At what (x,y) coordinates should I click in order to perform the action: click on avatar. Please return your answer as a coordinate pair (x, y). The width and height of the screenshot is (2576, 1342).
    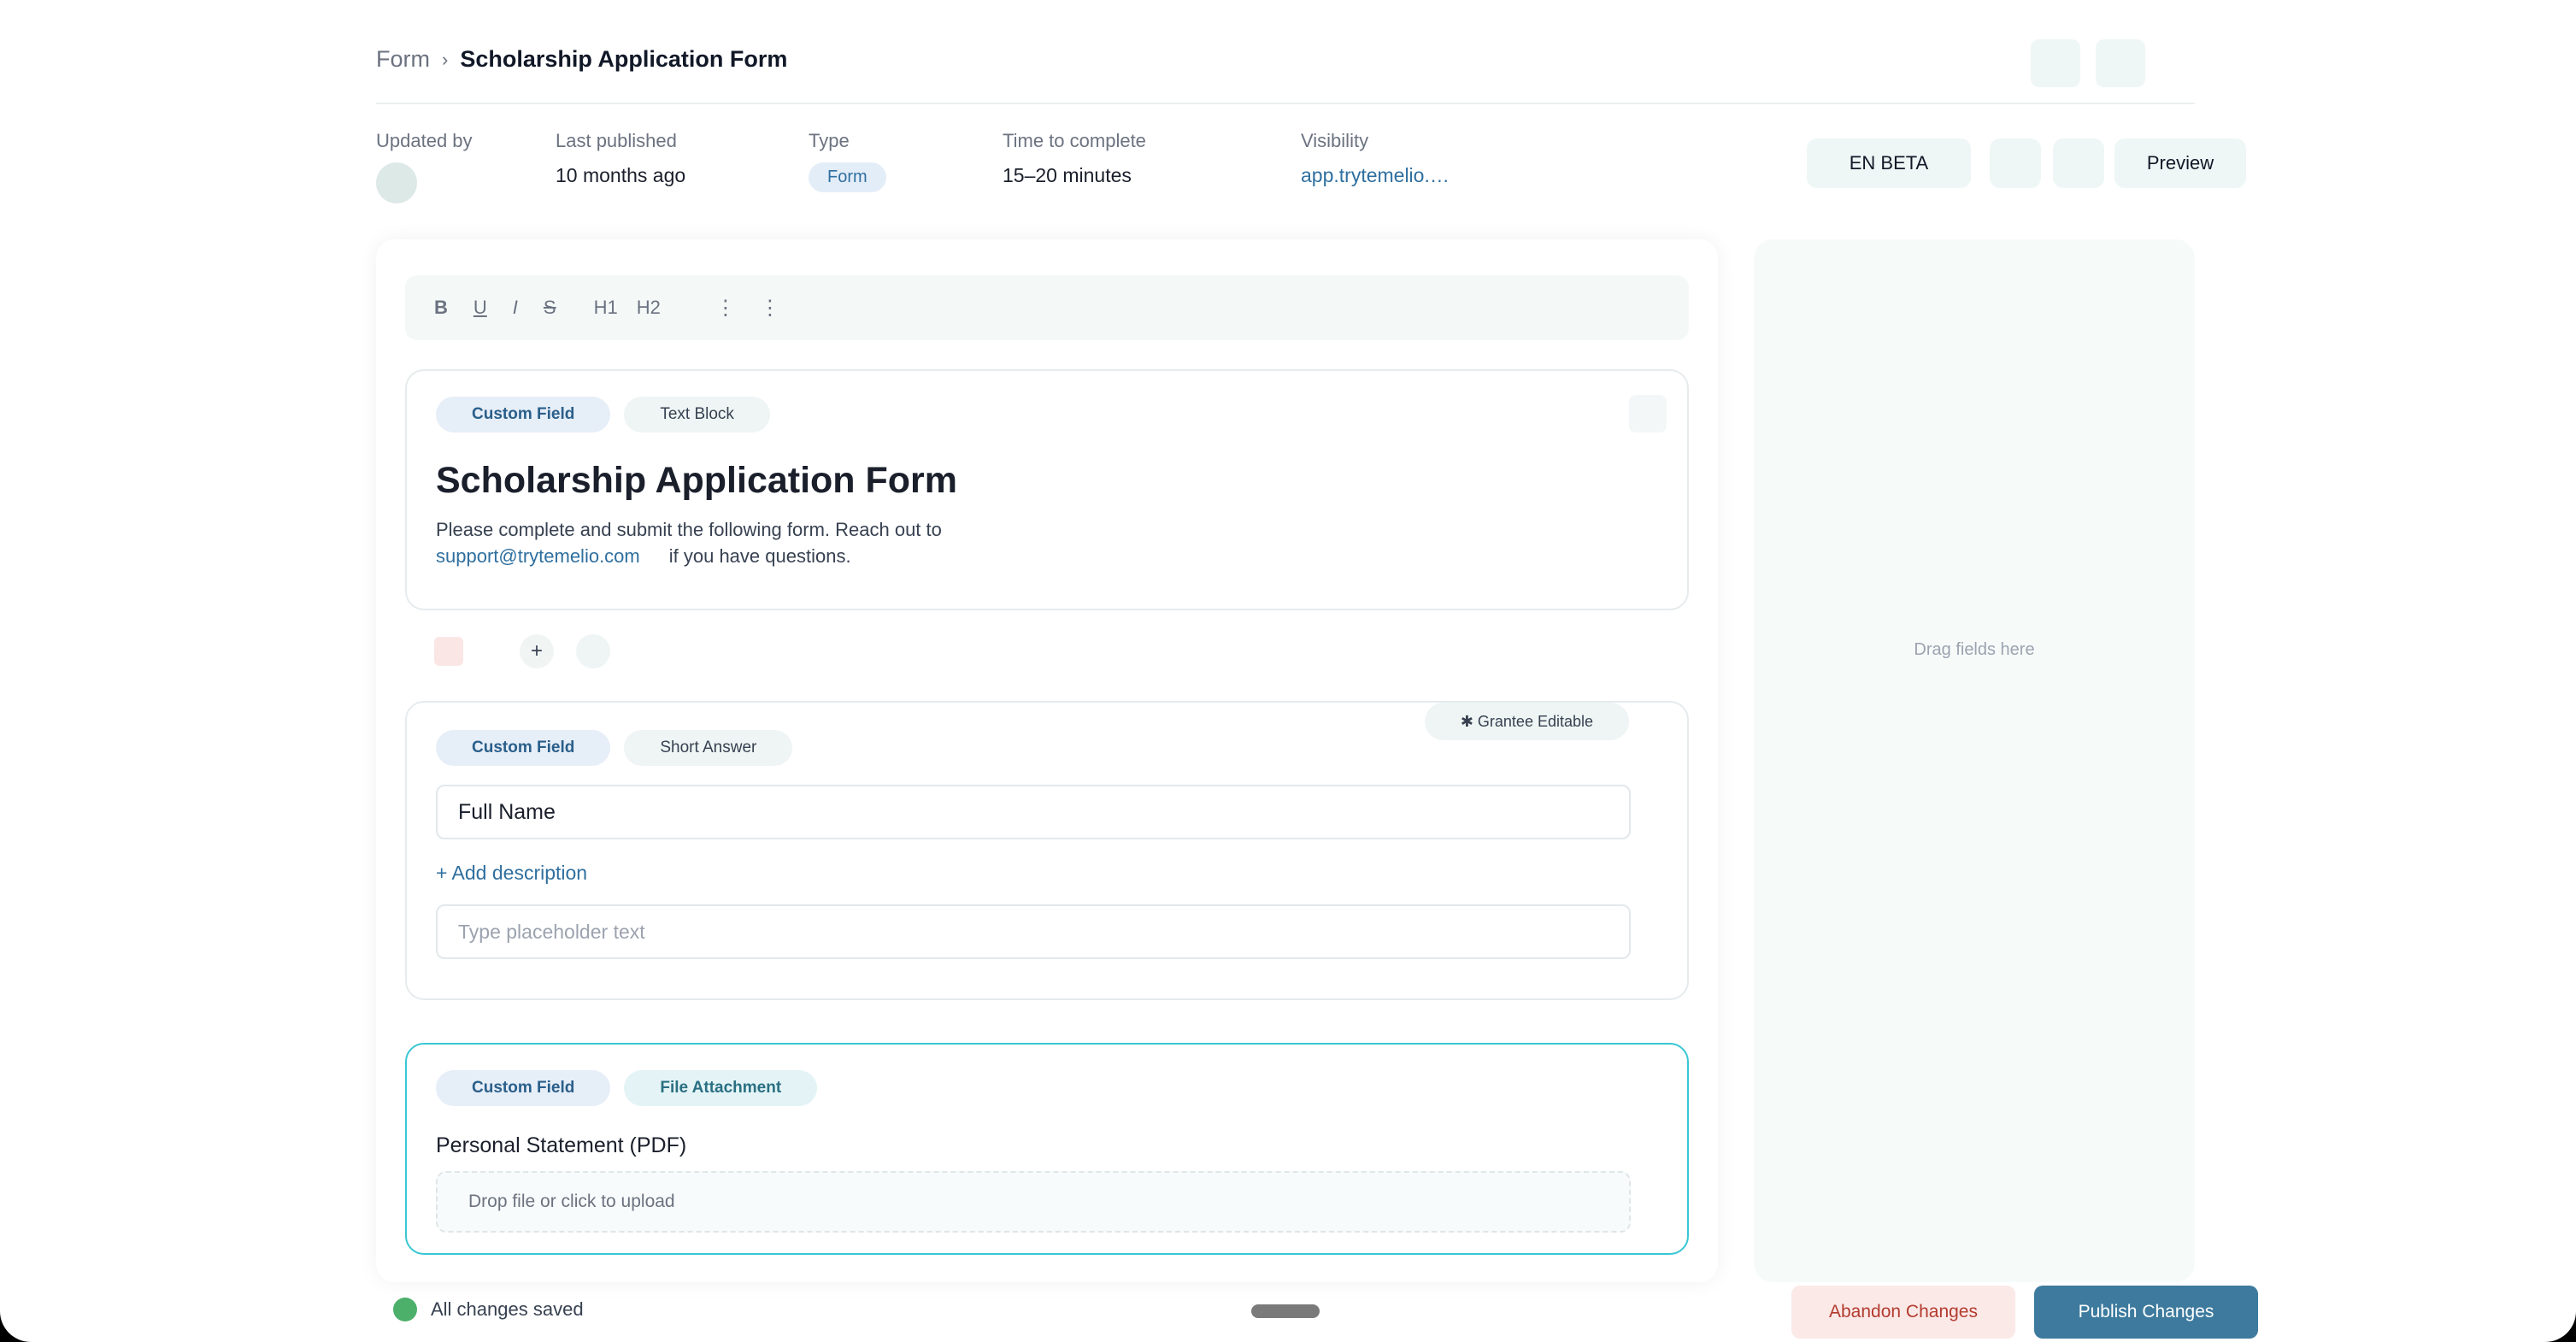
    Looking at the image, I should click on (396, 183).